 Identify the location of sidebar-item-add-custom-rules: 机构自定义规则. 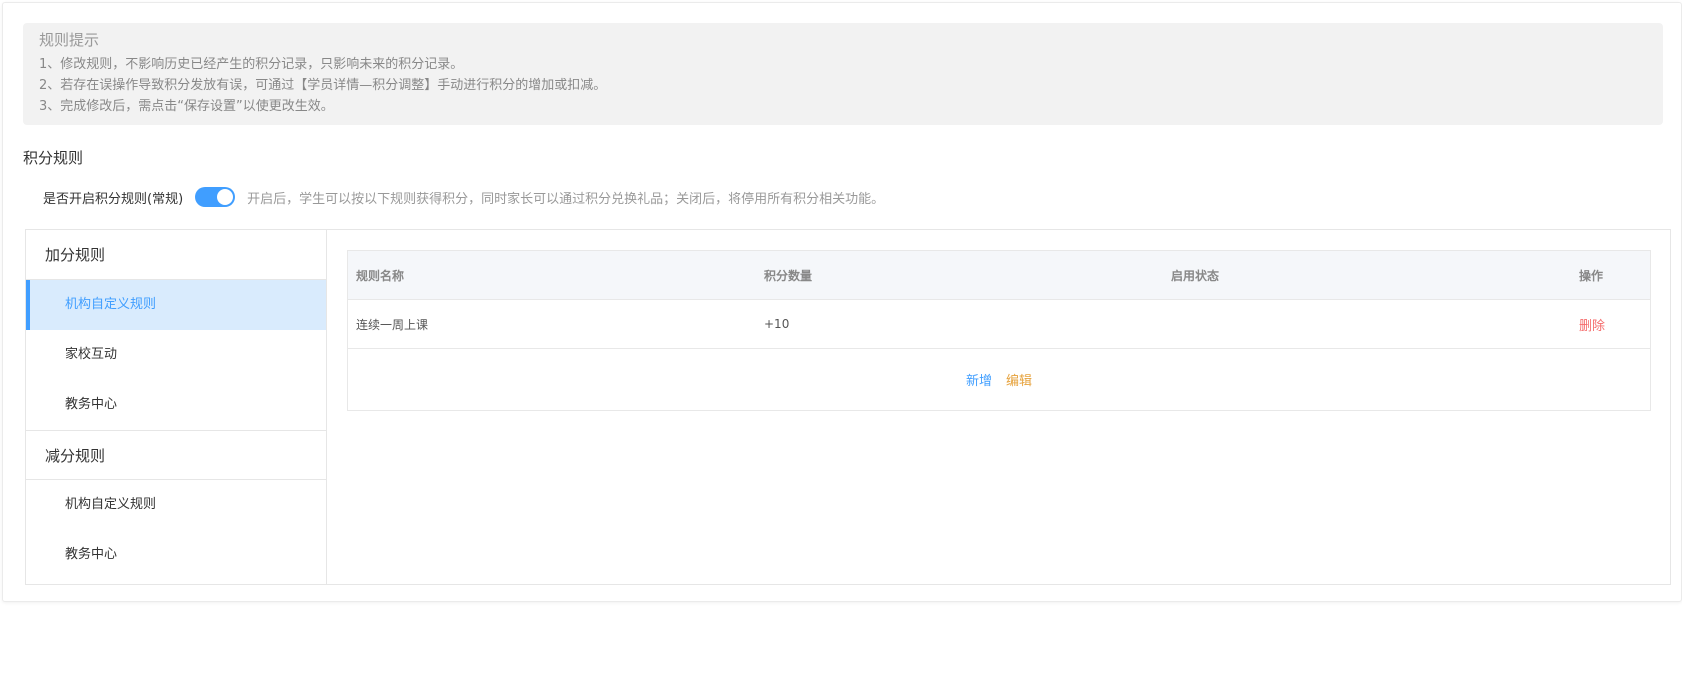
(176, 305).